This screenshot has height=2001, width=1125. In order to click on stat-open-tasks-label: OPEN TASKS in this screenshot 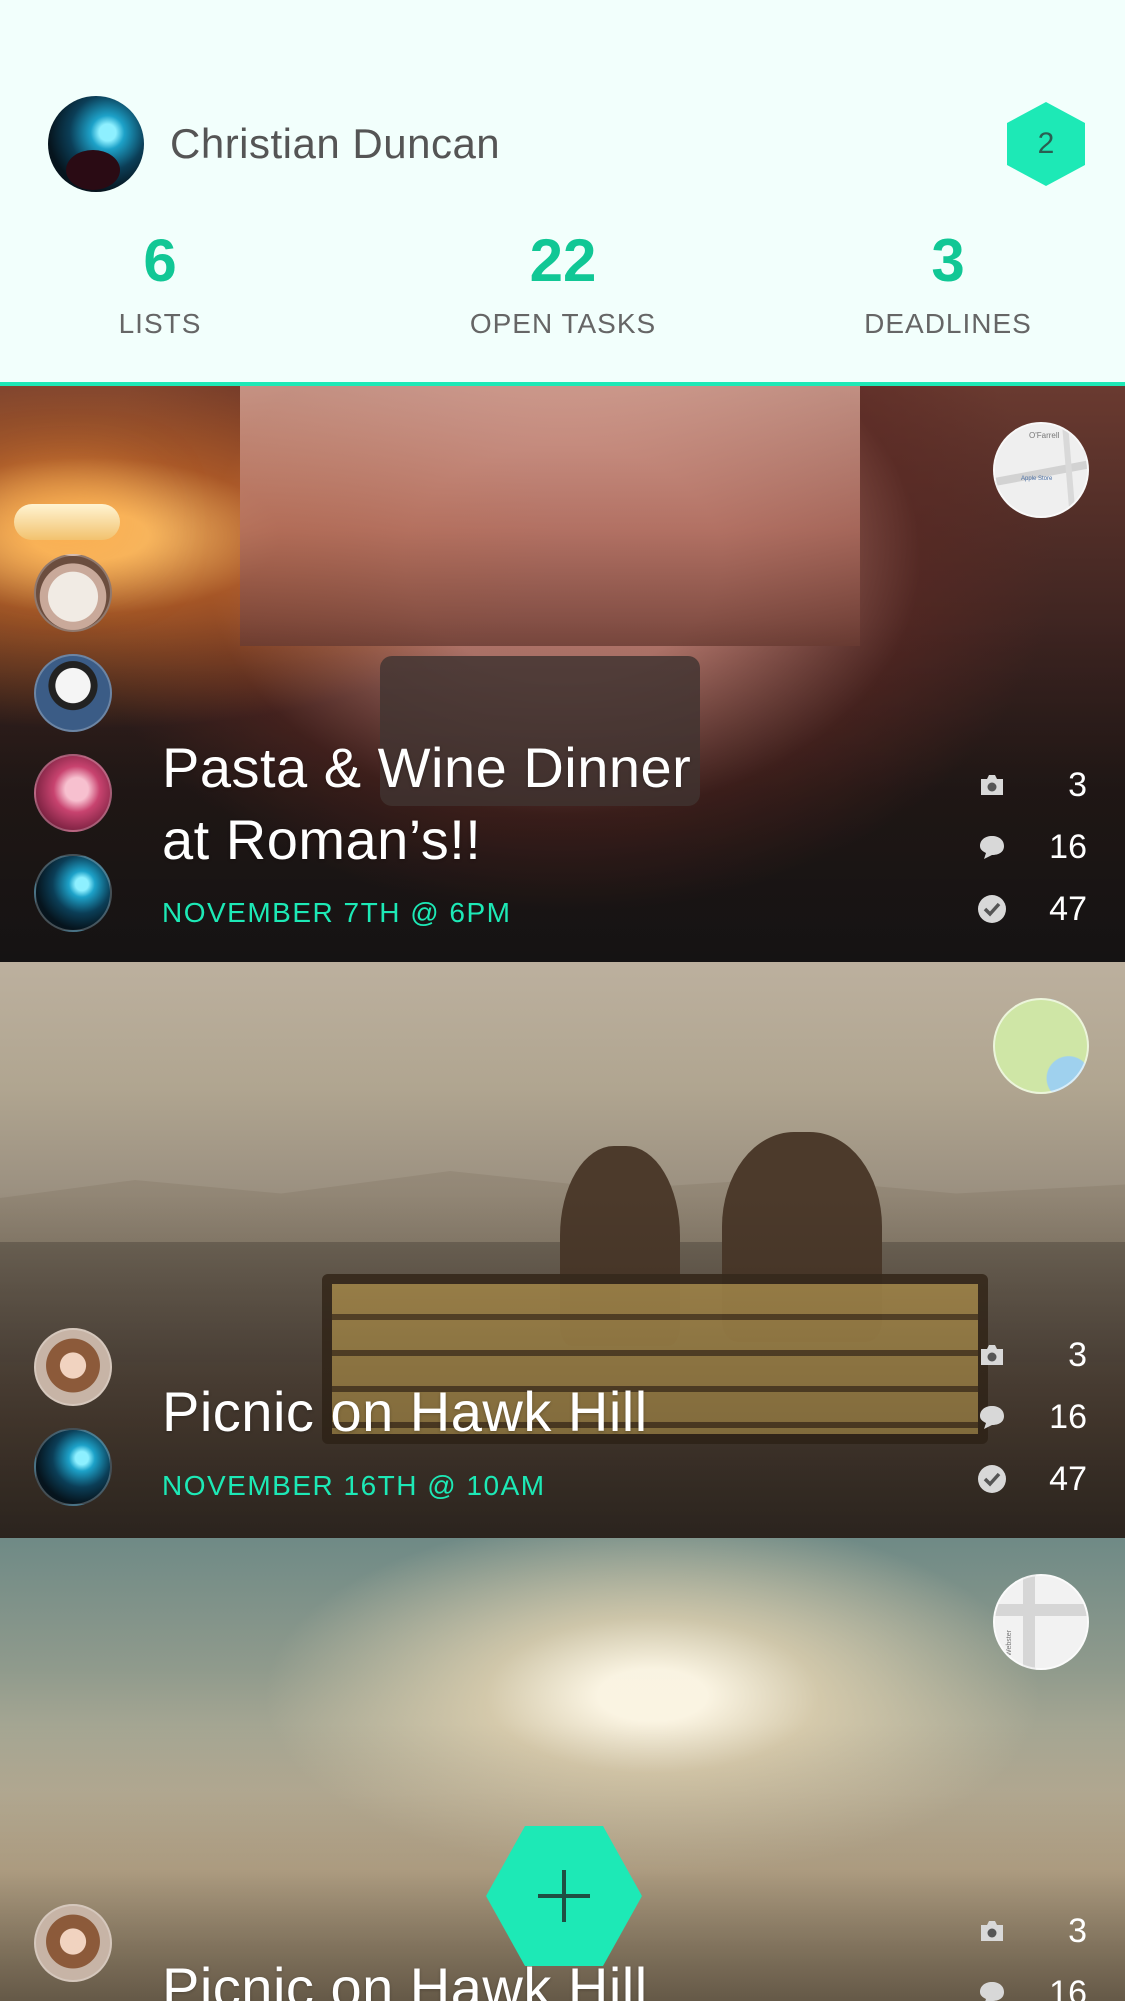, I will do `click(563, 323)`.